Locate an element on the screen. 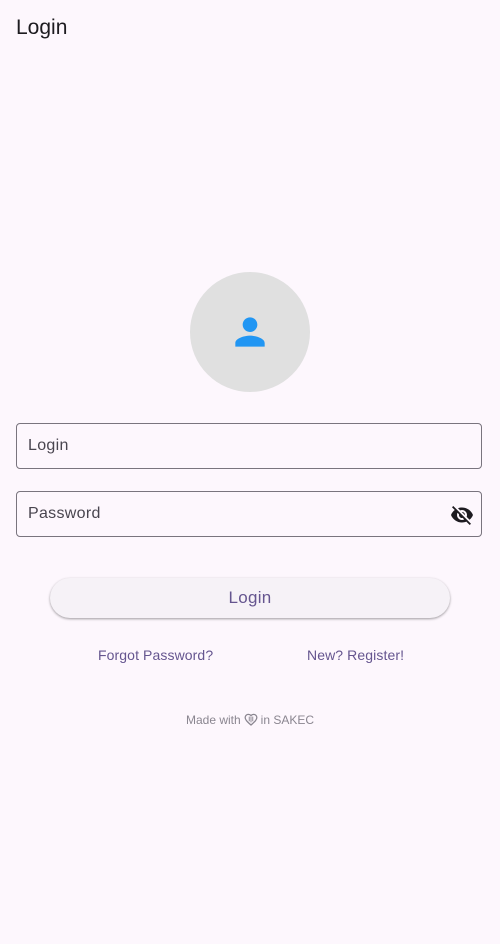 The width and height of the screenshot is (500, 944). password-visibility-toggle is located at coordinates (462, 515).